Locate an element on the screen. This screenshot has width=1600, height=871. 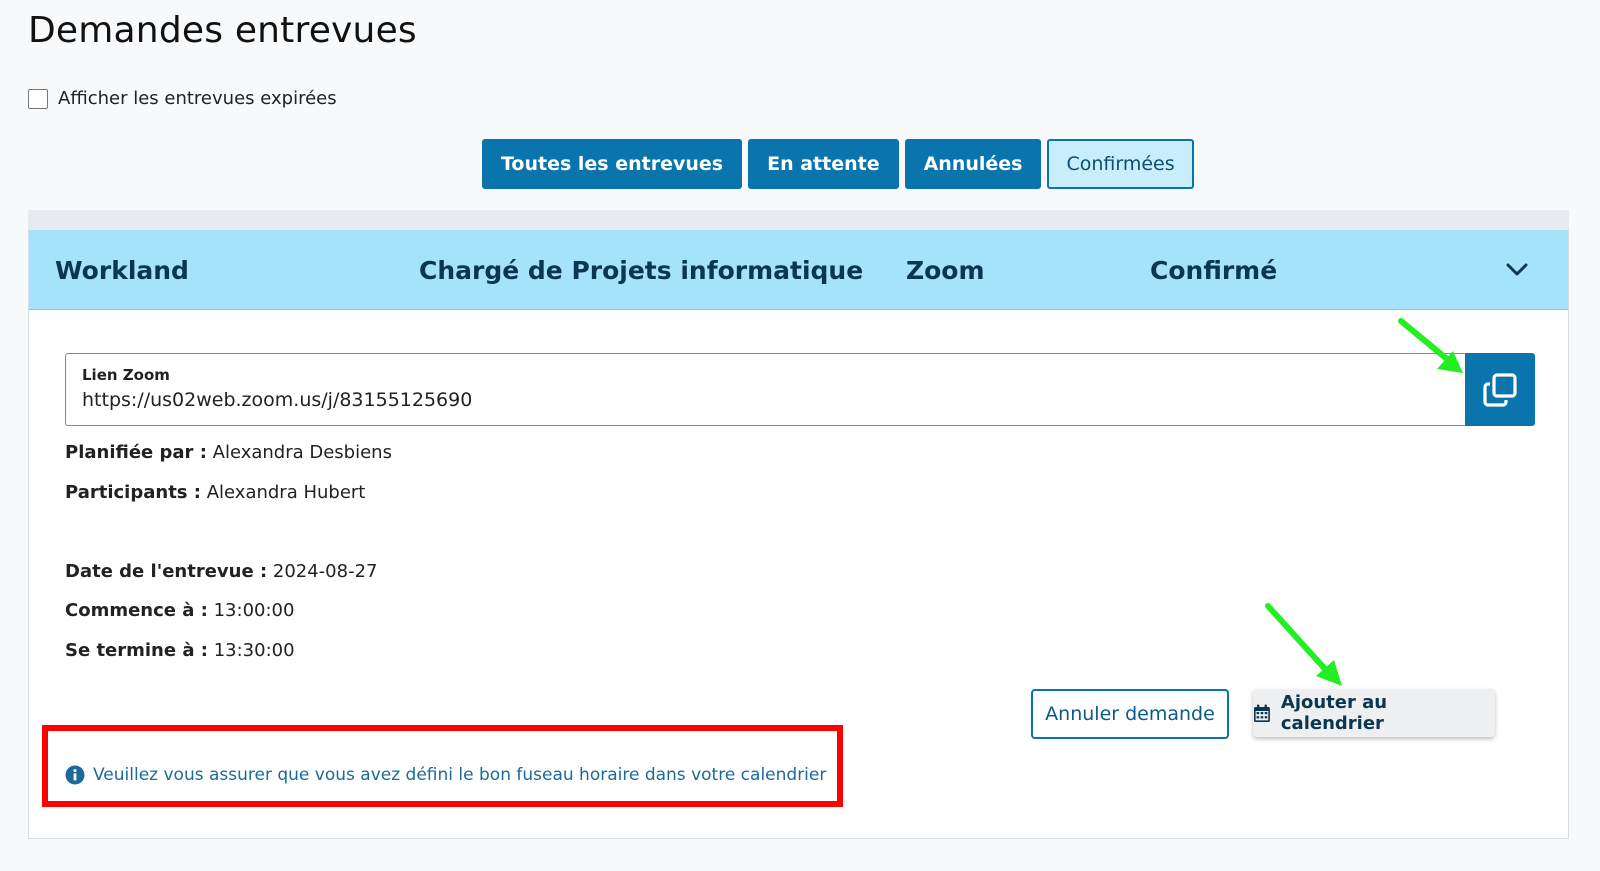
page-title: Demandes entrevues is located at coordinates (222, 30).